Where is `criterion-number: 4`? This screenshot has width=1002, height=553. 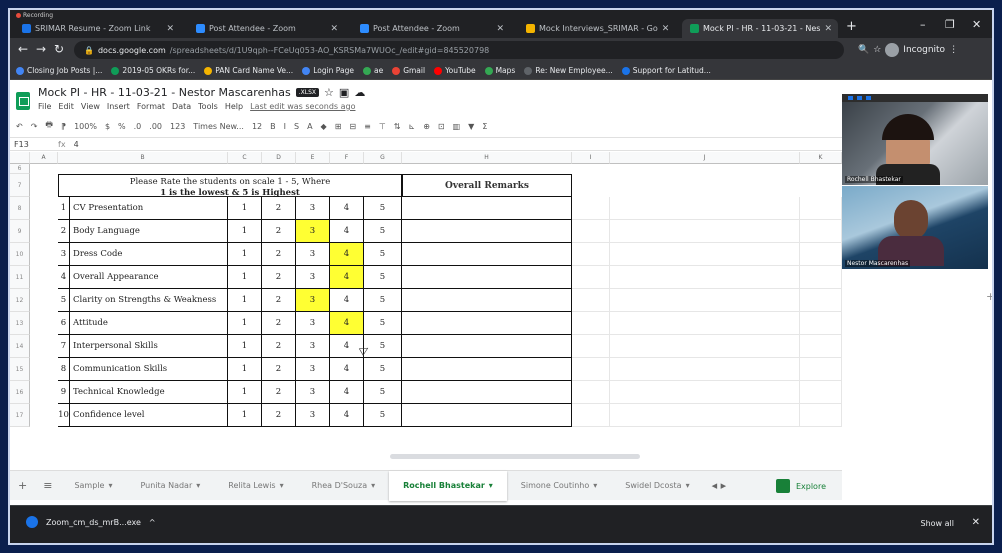
criterion-number: 4 is located at coordinates (64, 277).